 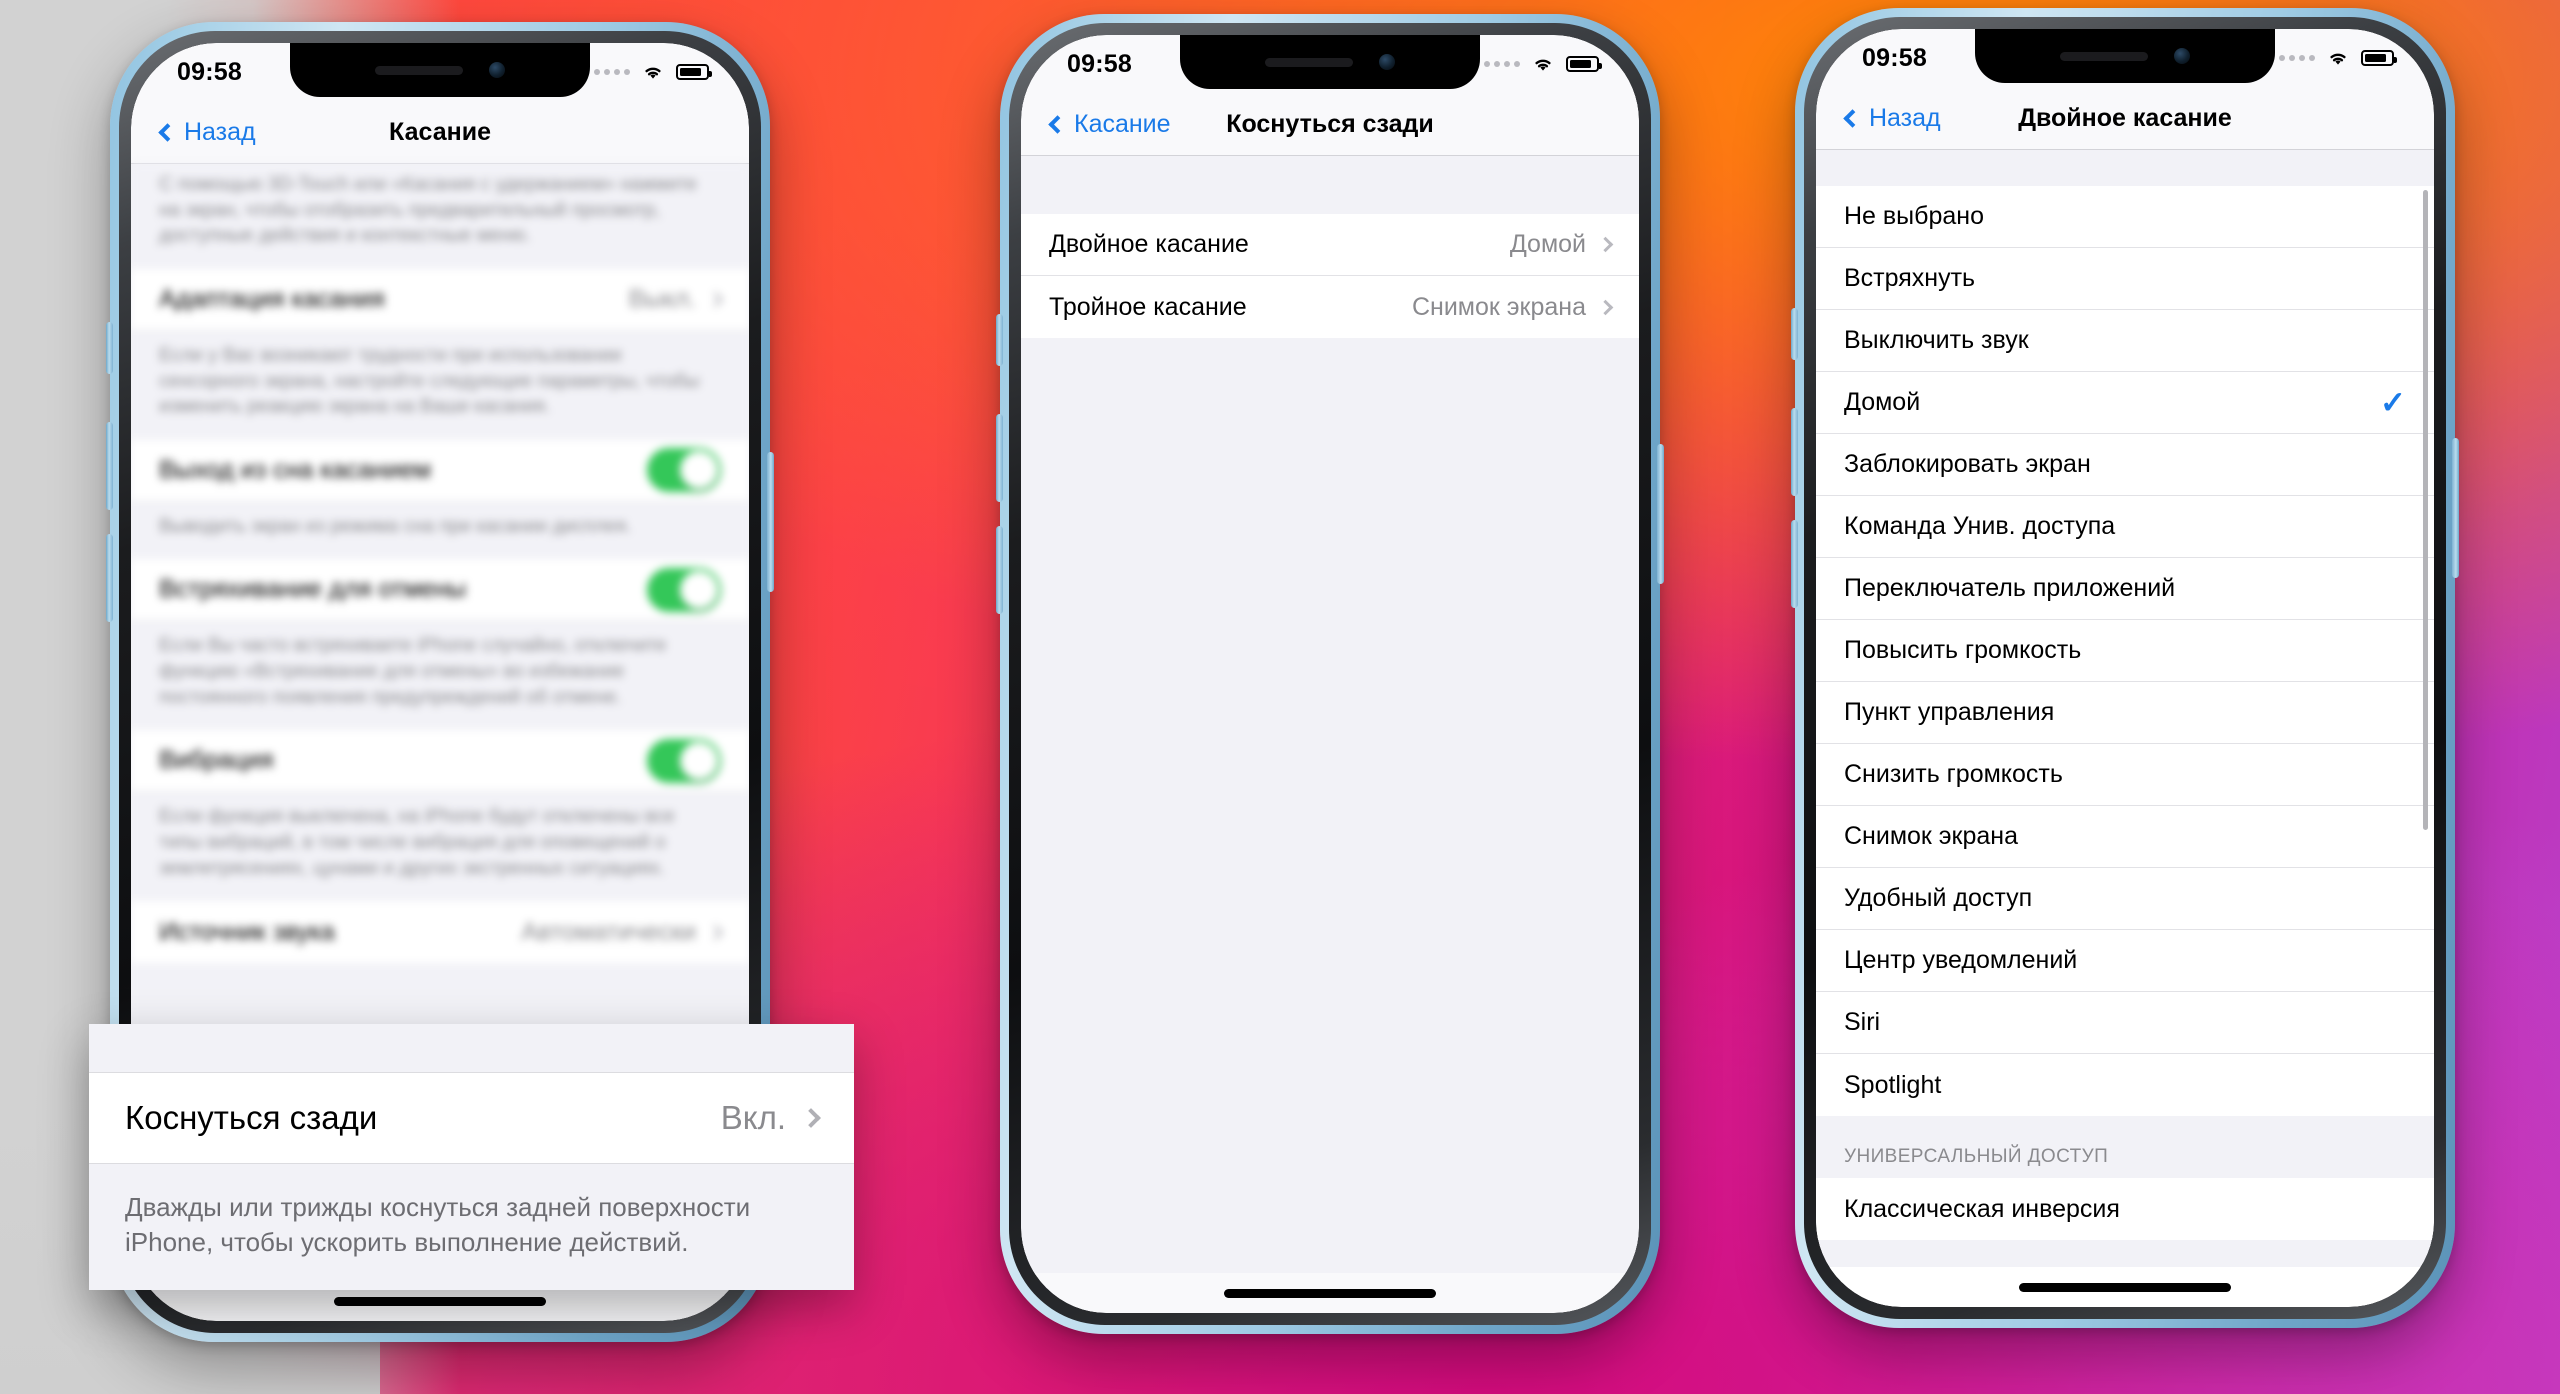 What do you see at coordinates (753, 1117) in the screenshot?
I see `callout-value: Вкл.` at bounding box center [753, 1117].